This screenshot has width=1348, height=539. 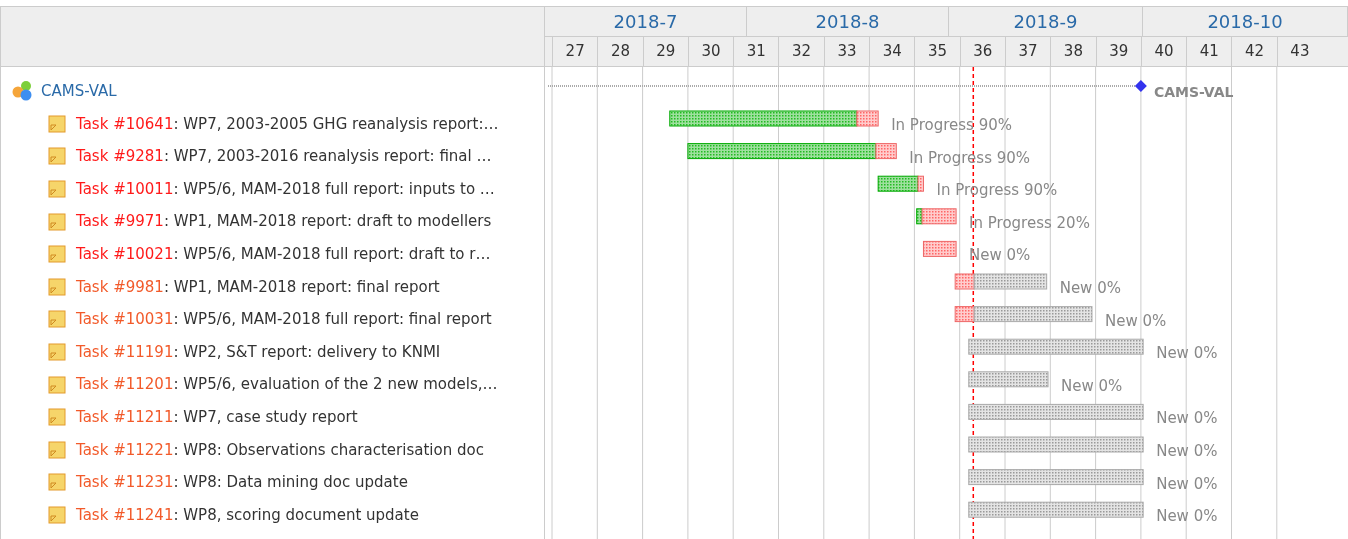 I want to click on week-header: 41, so click(x=1209, y=51).